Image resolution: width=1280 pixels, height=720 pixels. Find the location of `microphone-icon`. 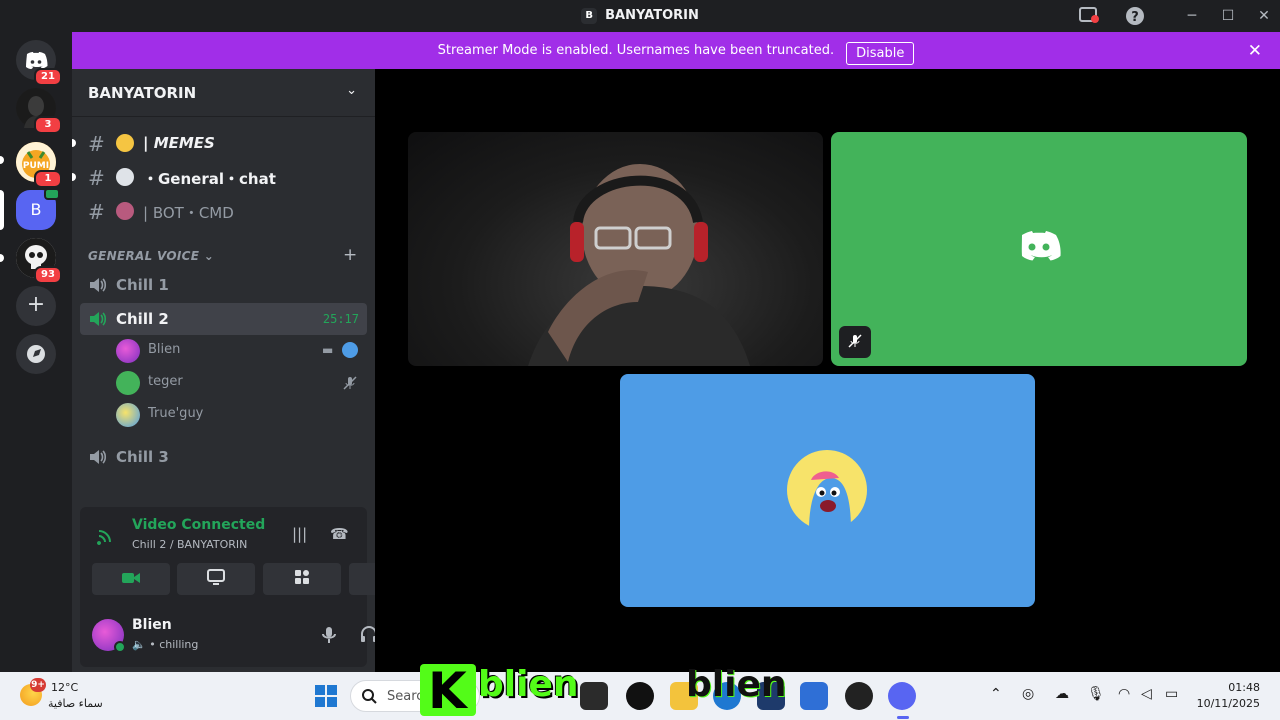

microphone-icon is located at coordinates (329, 635).